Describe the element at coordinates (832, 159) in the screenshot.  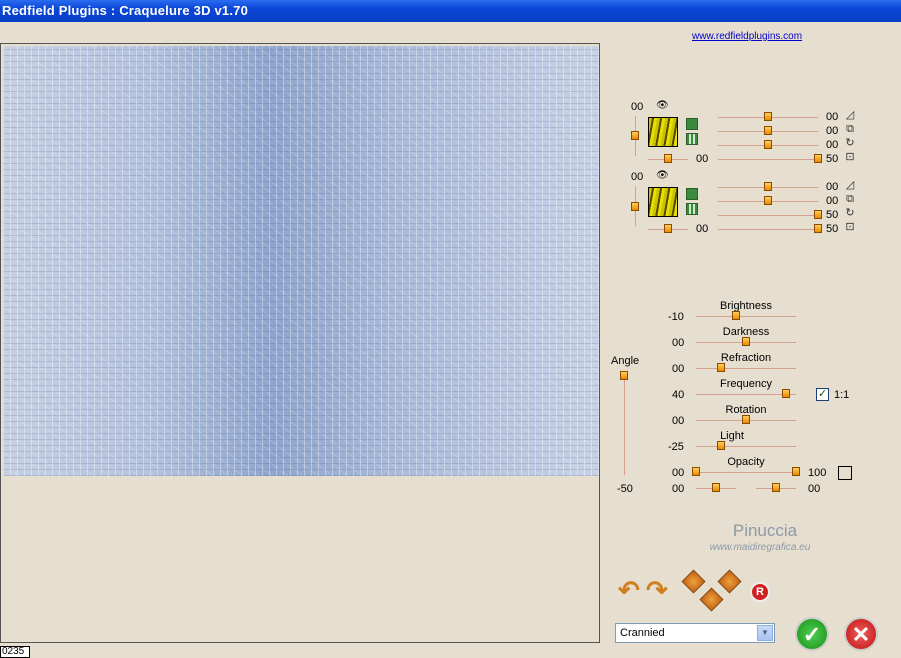
I see `layer1-value-4: 50` at that location.